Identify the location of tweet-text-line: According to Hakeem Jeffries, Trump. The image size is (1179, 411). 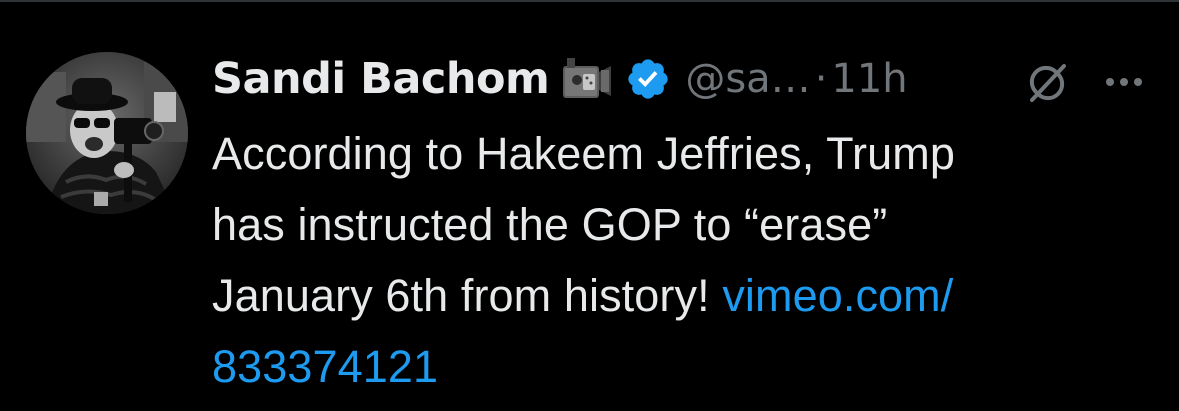
(583, 153).